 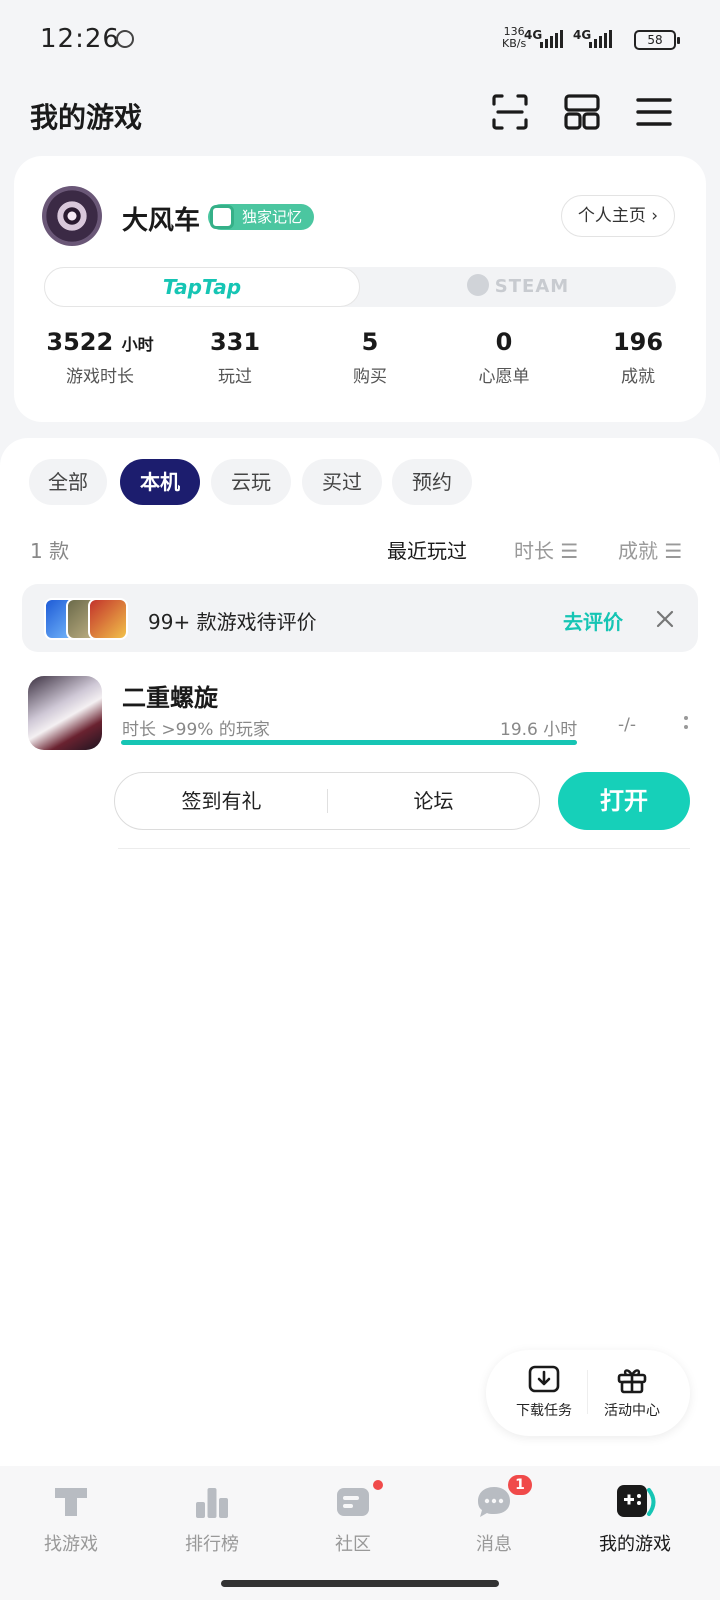 What do you see at coordinates (232, 622) in the screenshot?
I see `review-banner-text: 99+ 款游戏待评价` at bounding box center [232, 622].